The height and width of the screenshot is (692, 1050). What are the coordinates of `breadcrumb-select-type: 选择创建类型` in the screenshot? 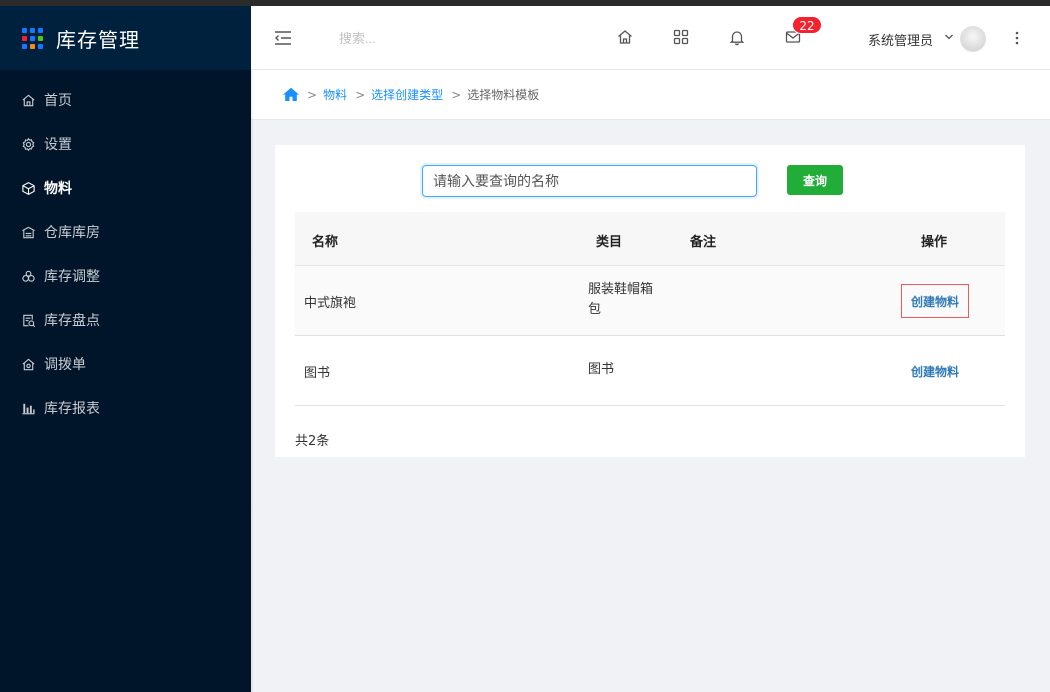 It's located at (407, 94).